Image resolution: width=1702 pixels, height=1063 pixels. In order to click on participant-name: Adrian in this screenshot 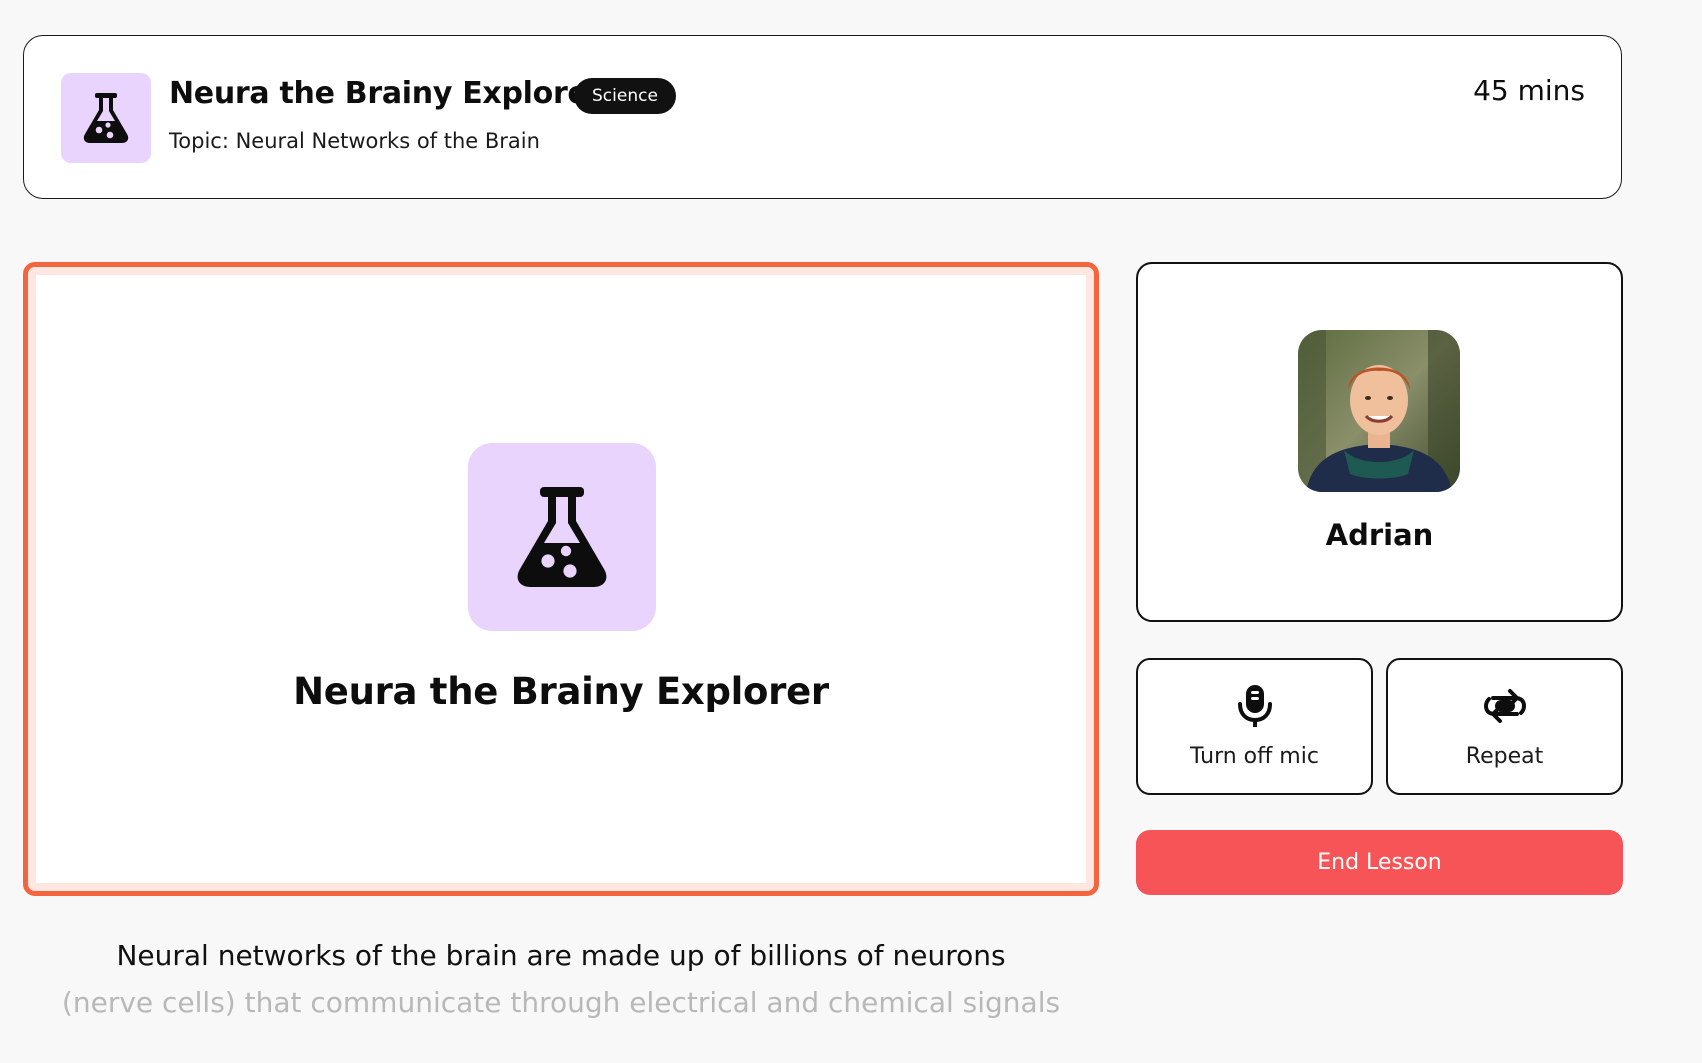, I will do `click(1379, 535)`.